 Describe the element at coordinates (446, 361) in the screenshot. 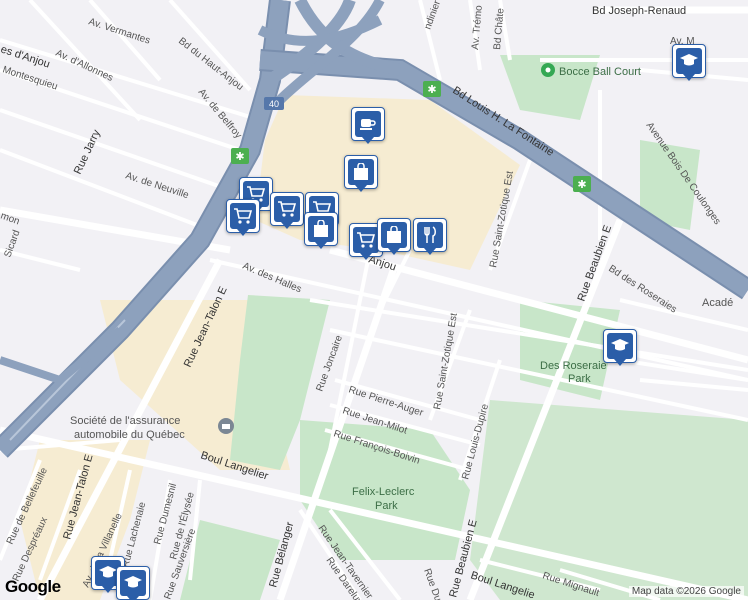

I see `street-label: Rue Saint-Zotique Est` at that location.